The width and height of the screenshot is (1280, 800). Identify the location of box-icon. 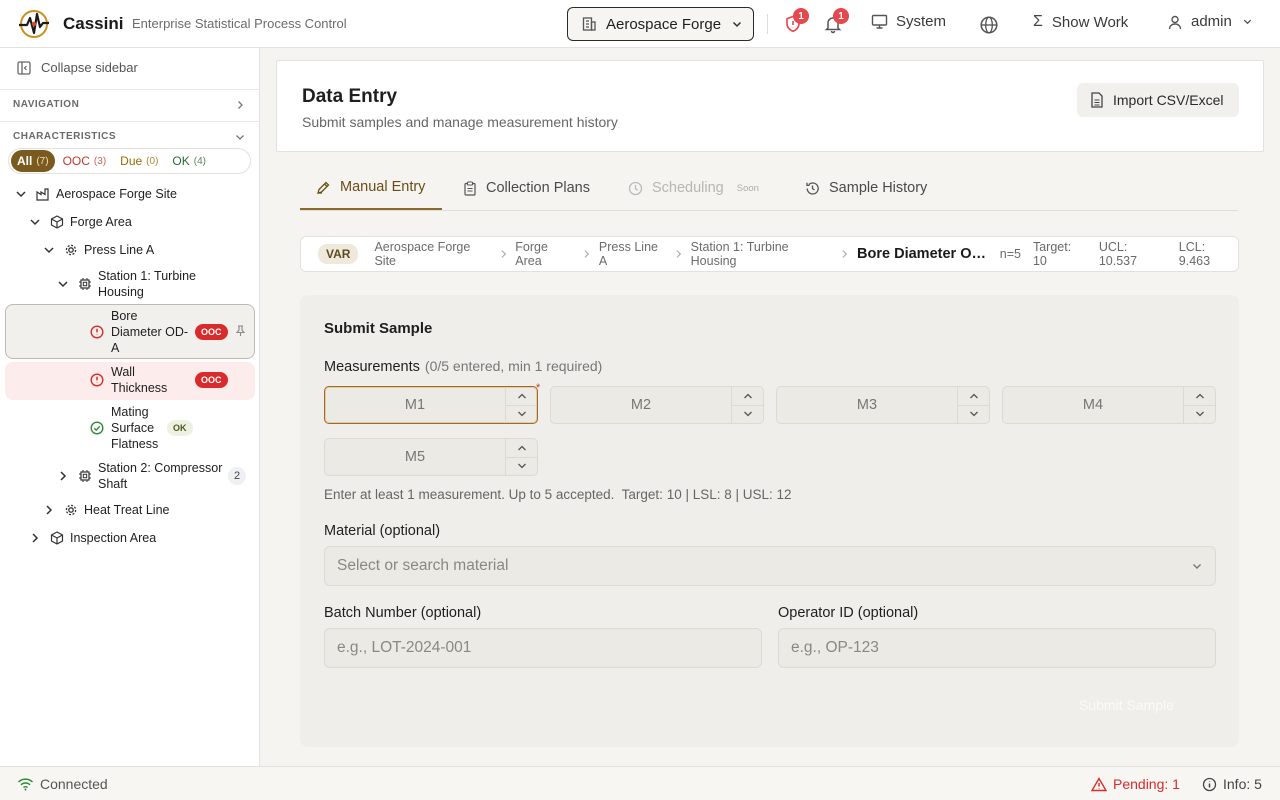
(57, 222).